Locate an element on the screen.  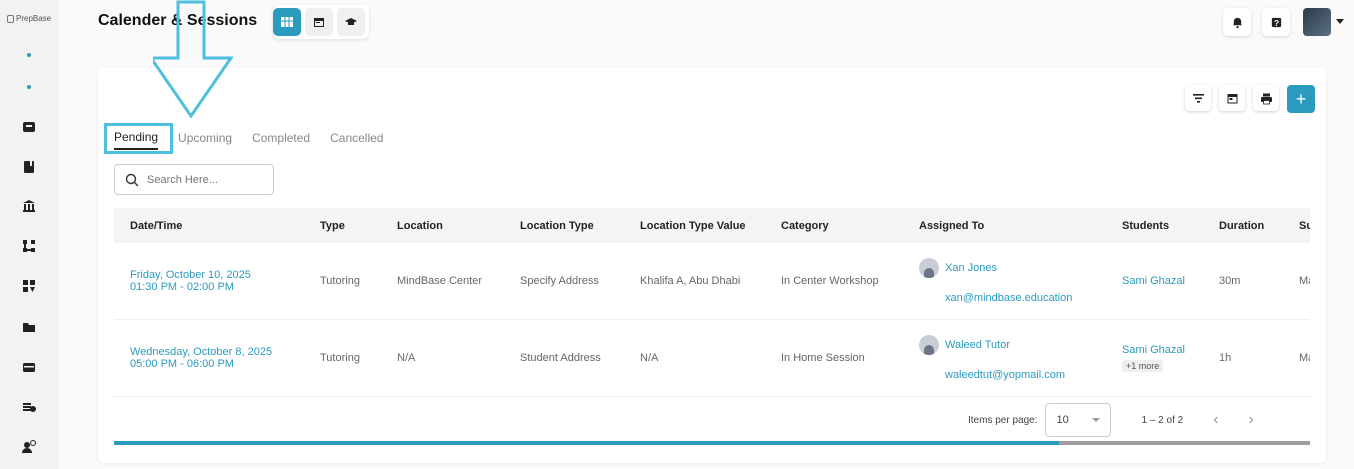
help-icon: ? is located at coordinates (1276, 22).